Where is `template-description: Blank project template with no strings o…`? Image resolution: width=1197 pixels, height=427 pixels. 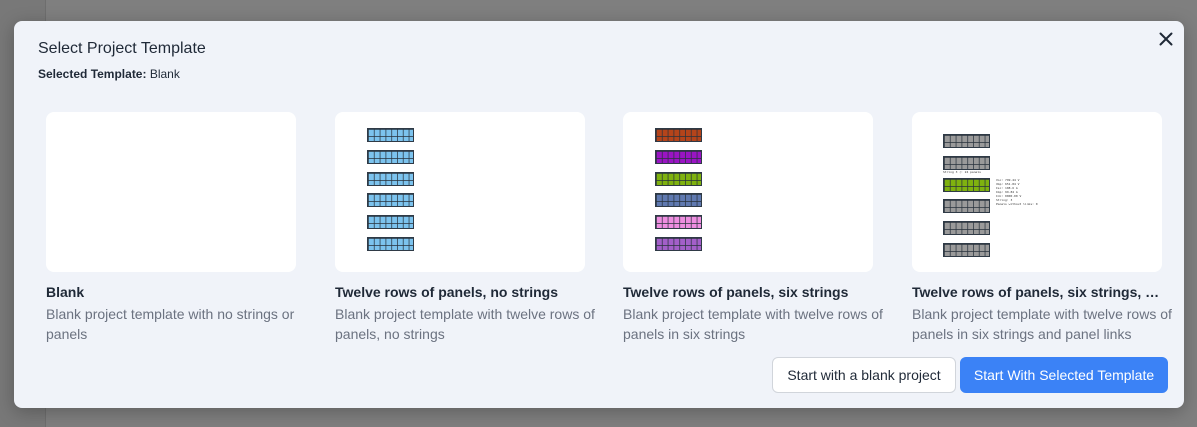
template-description: Blank project template with no strings o… is located at coordinates (170, 324).